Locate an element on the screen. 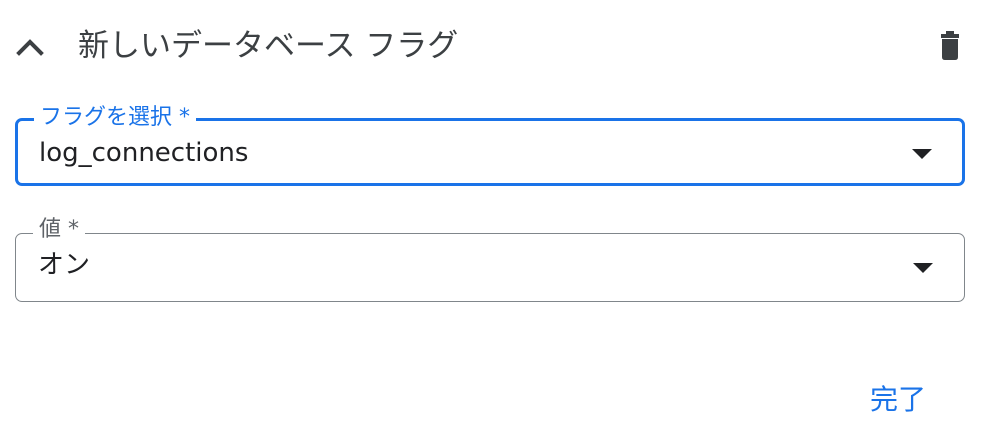 Image resolution: width=982 pixels, height=440 pixels. trash-icon is located at coordinates (950, 48).